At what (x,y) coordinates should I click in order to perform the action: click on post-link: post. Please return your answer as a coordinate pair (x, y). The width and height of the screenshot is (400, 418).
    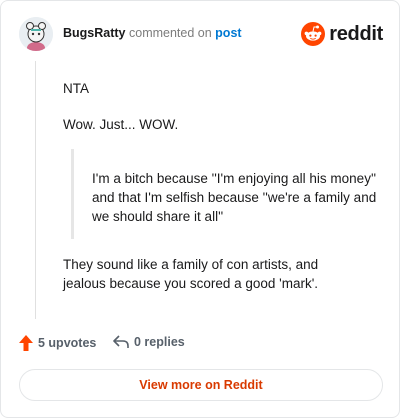
    Looking at the image, I should click on (228, 33).